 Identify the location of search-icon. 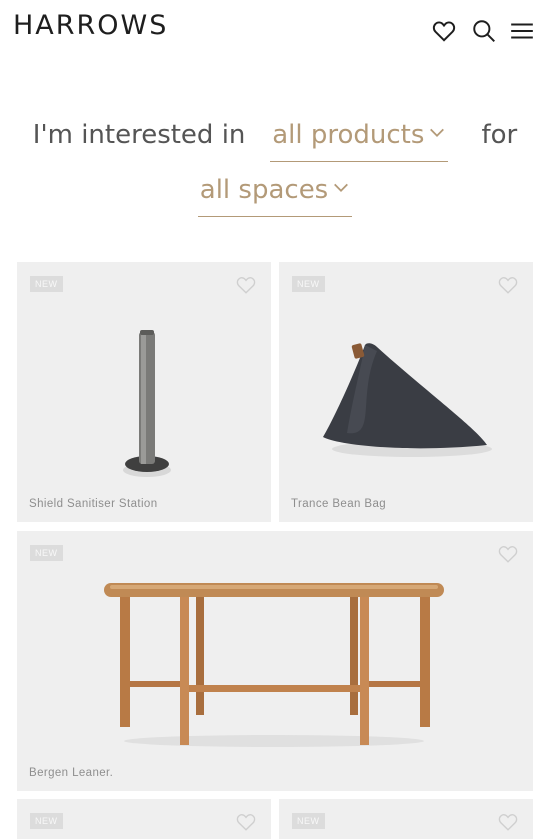
(484, 31).